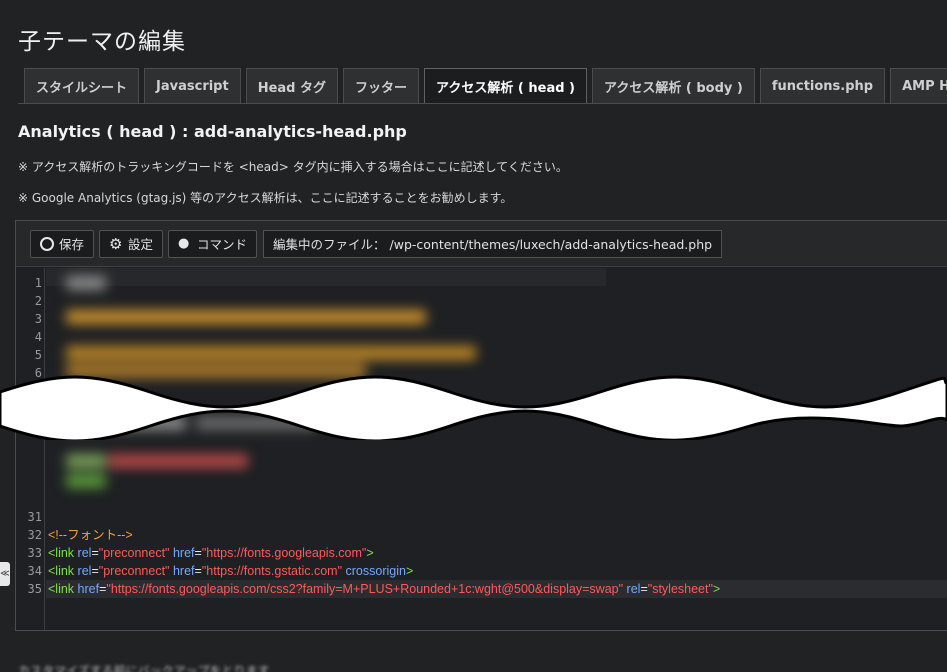  What do you see at coordinates (284, 553) in the screenshot?
I see `string-token: "https://fonts.googleapis.com"` at bounding box center [284, 553].